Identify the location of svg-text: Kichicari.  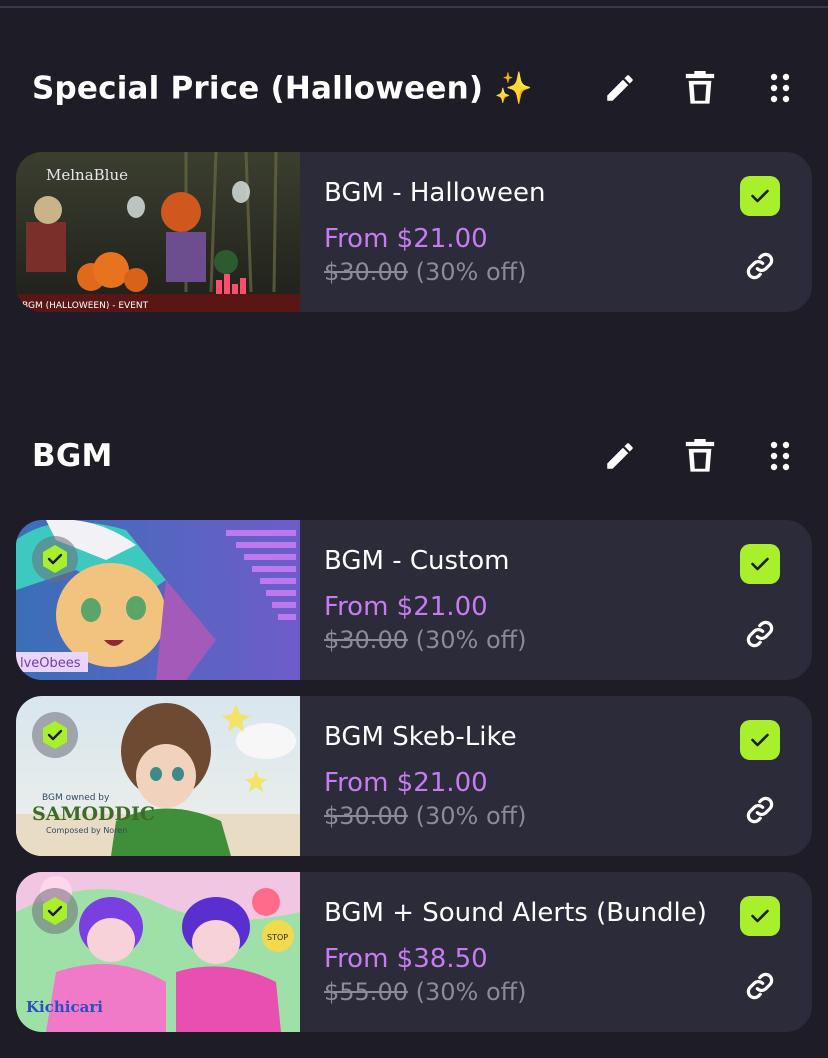
(64, 1007).